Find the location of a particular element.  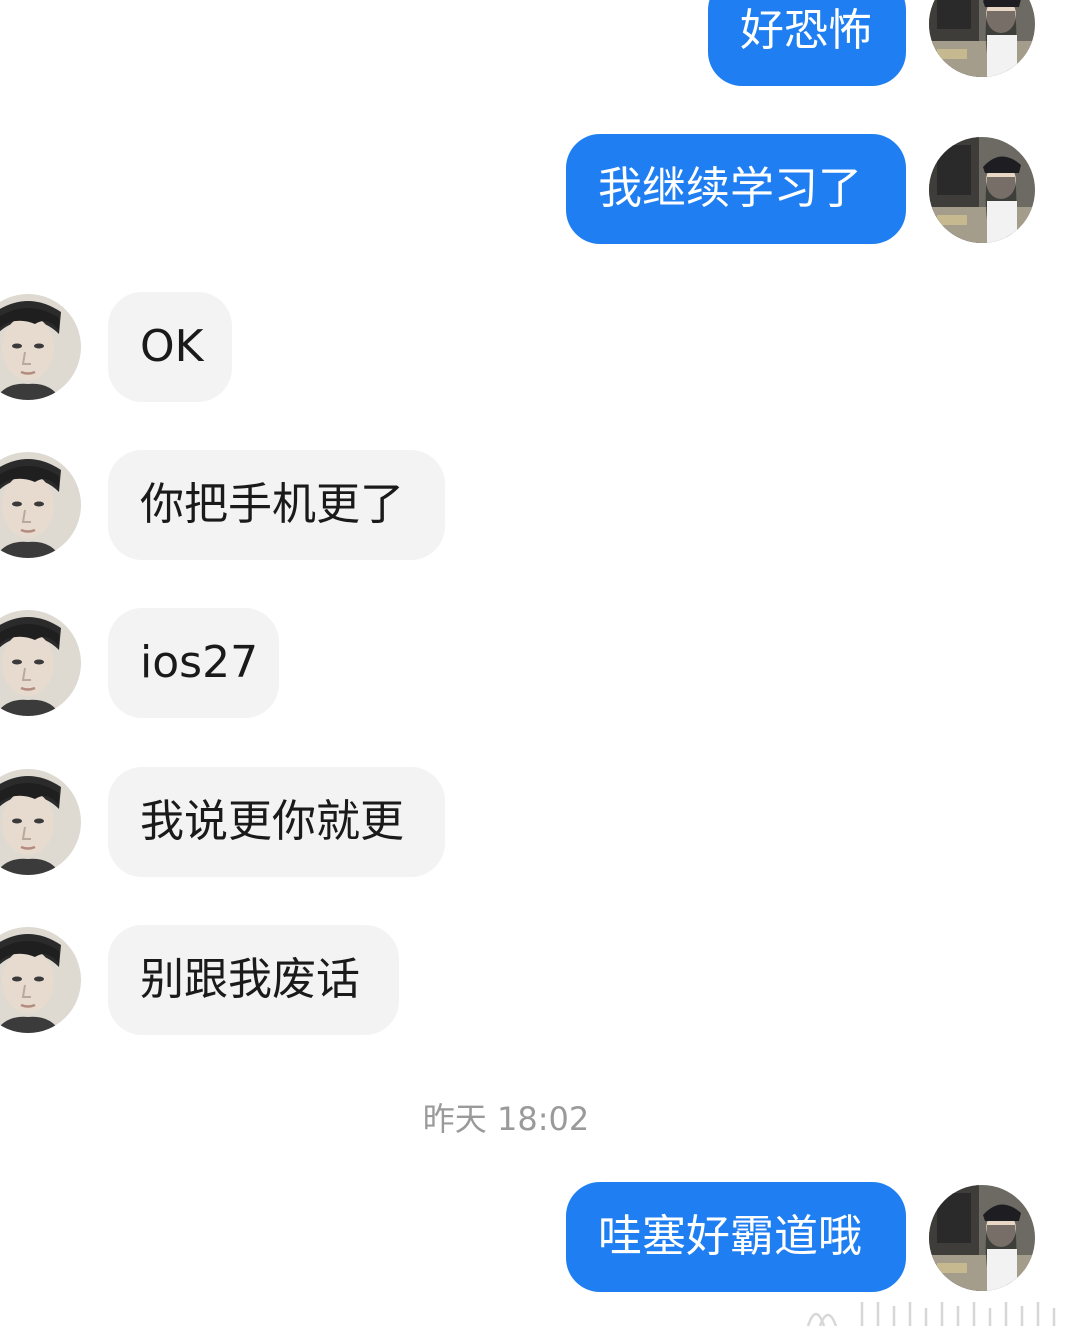

message-bubble-outgoing: 好恐怖 is located at coordinates (807, 43).